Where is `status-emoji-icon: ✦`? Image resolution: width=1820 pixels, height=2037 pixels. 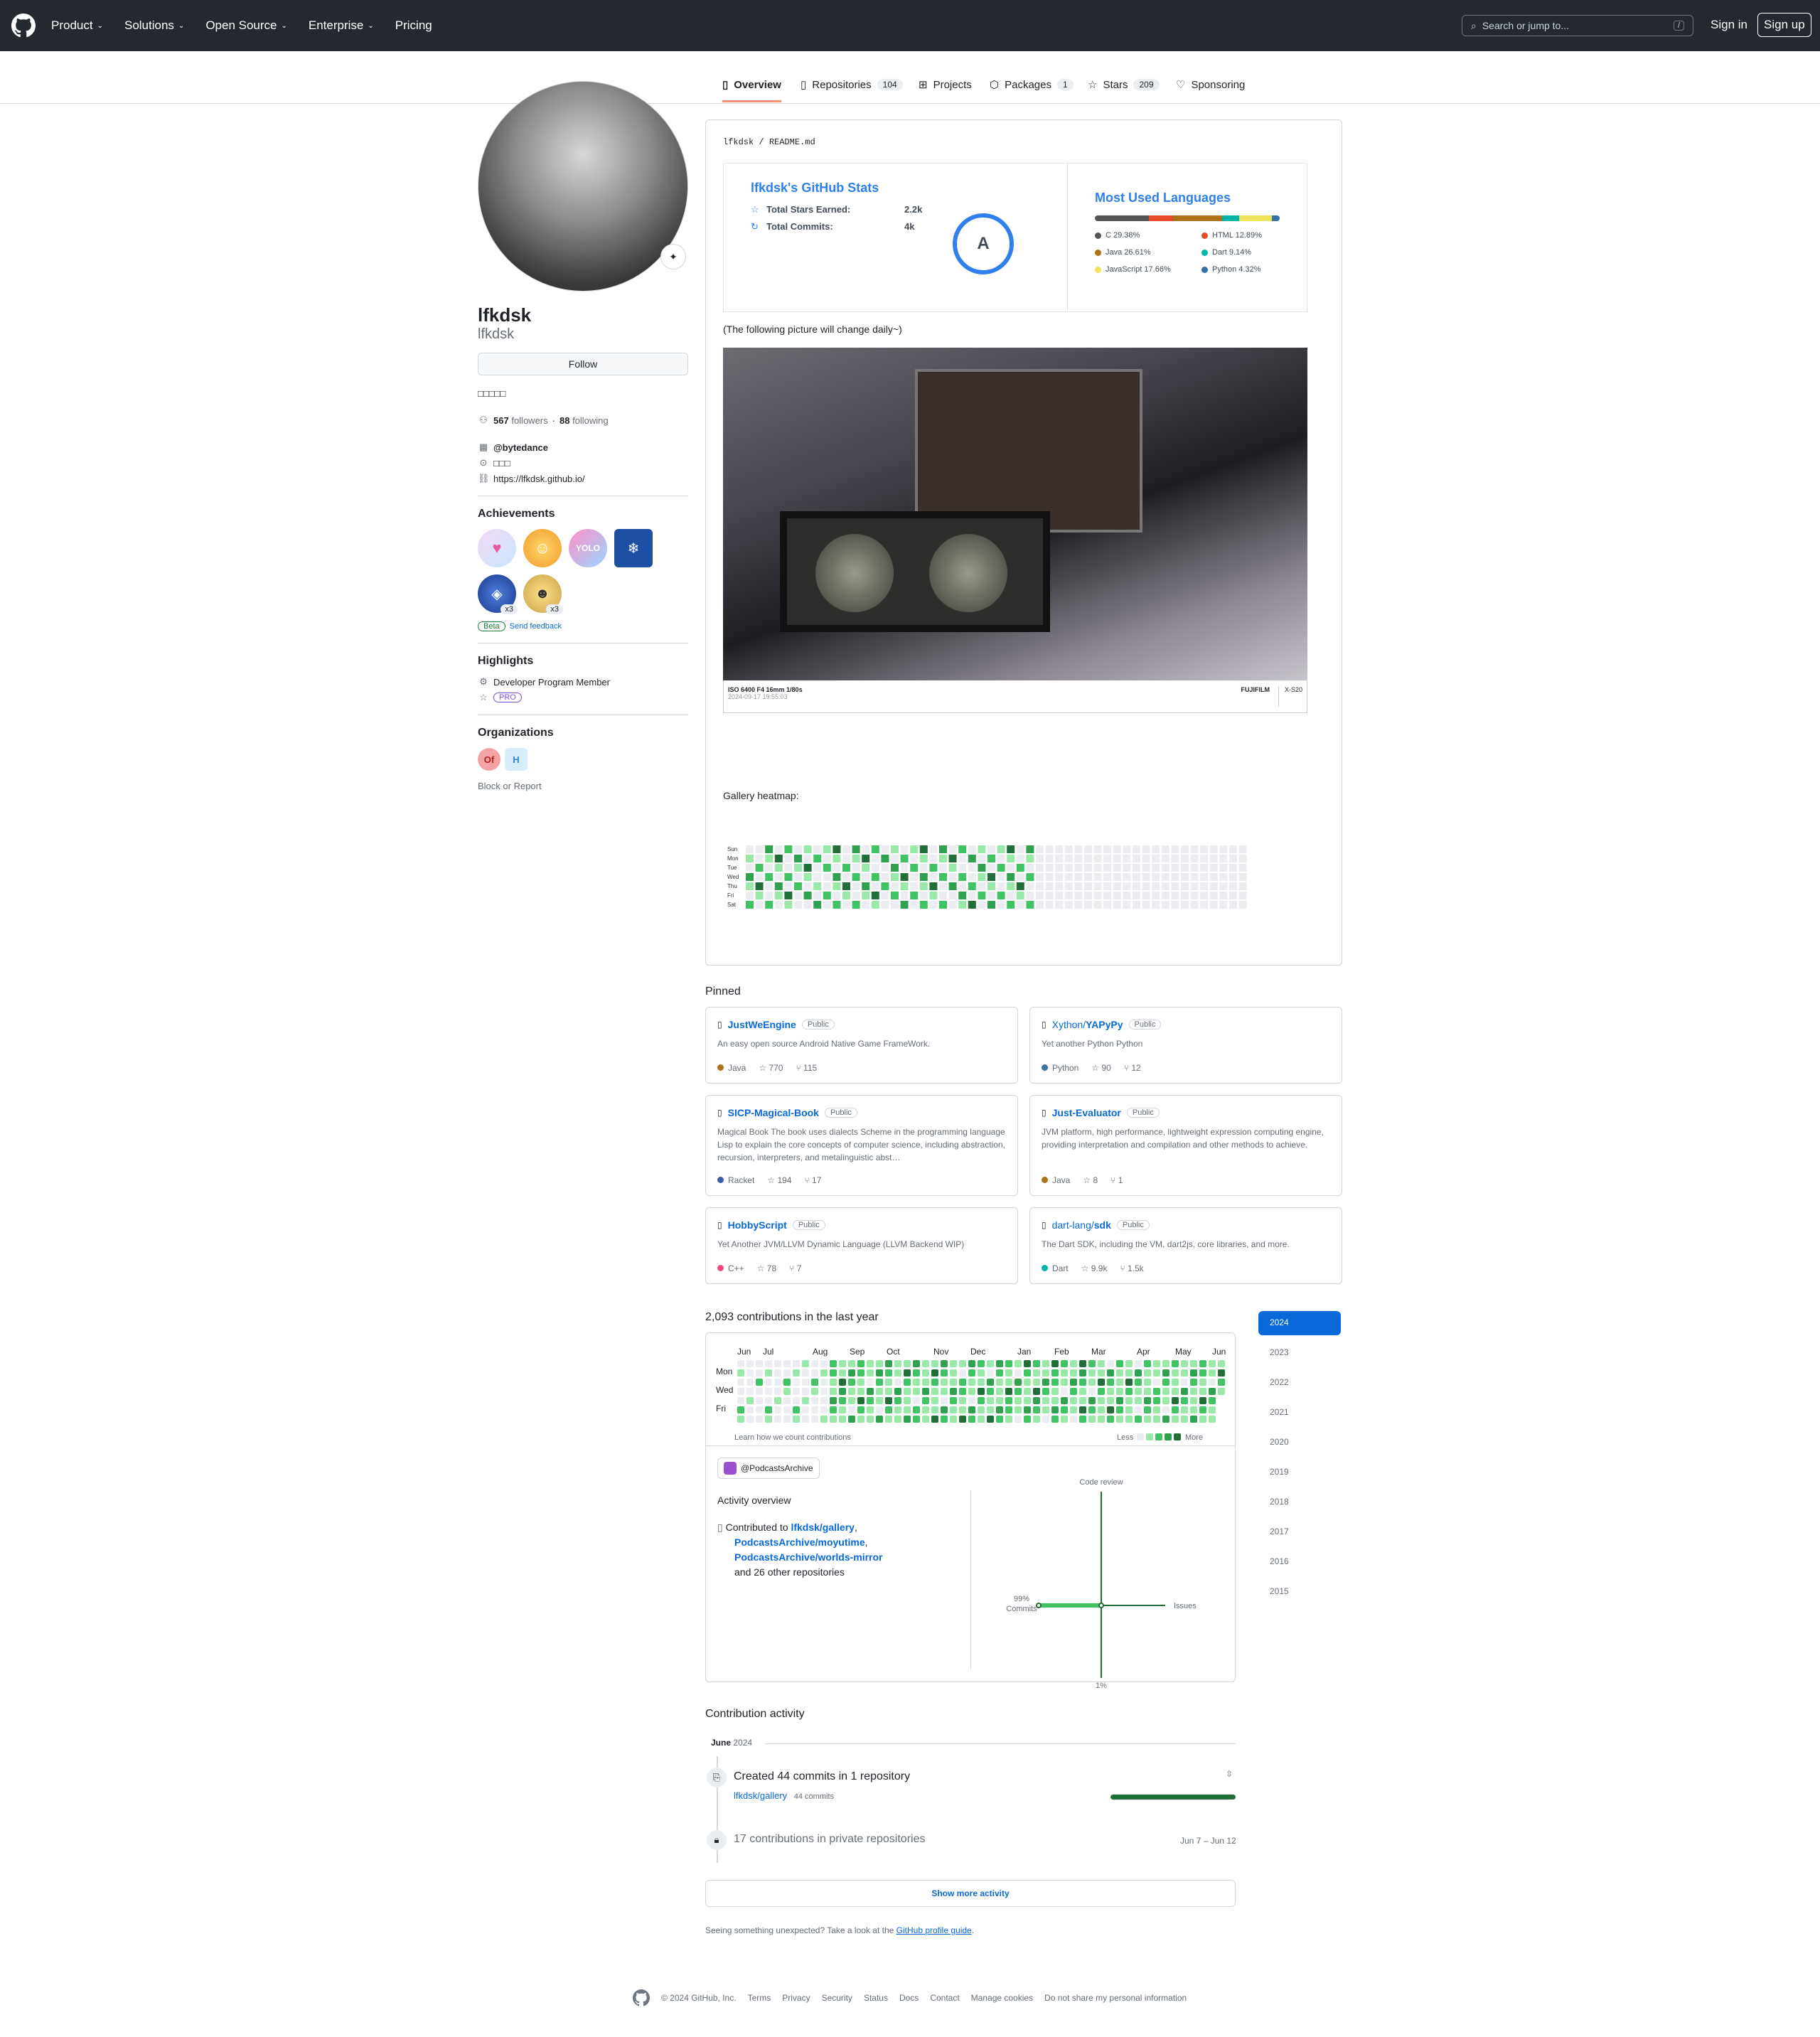
status-emoji-icon: ✦ is located at coordinates (673, 257).